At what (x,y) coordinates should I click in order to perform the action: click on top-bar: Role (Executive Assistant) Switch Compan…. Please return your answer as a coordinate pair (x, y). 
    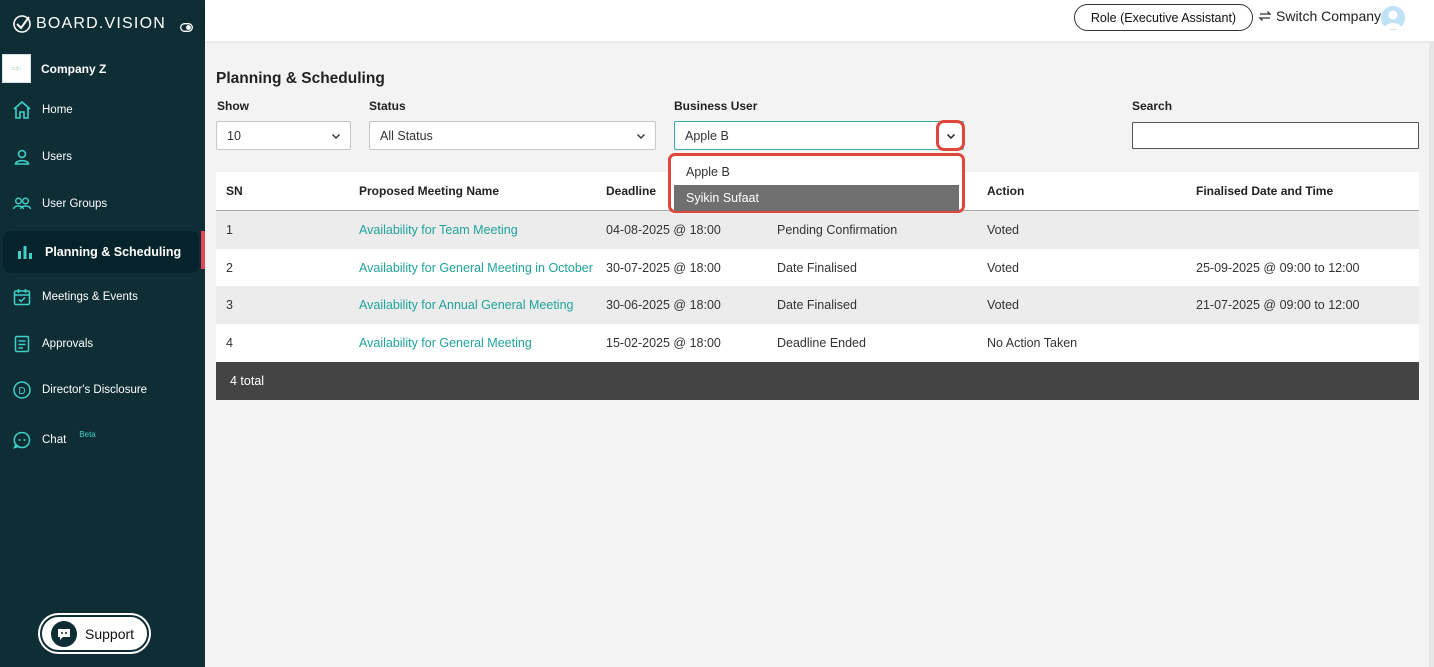
    Looking at the image, I should click on (819, 20).